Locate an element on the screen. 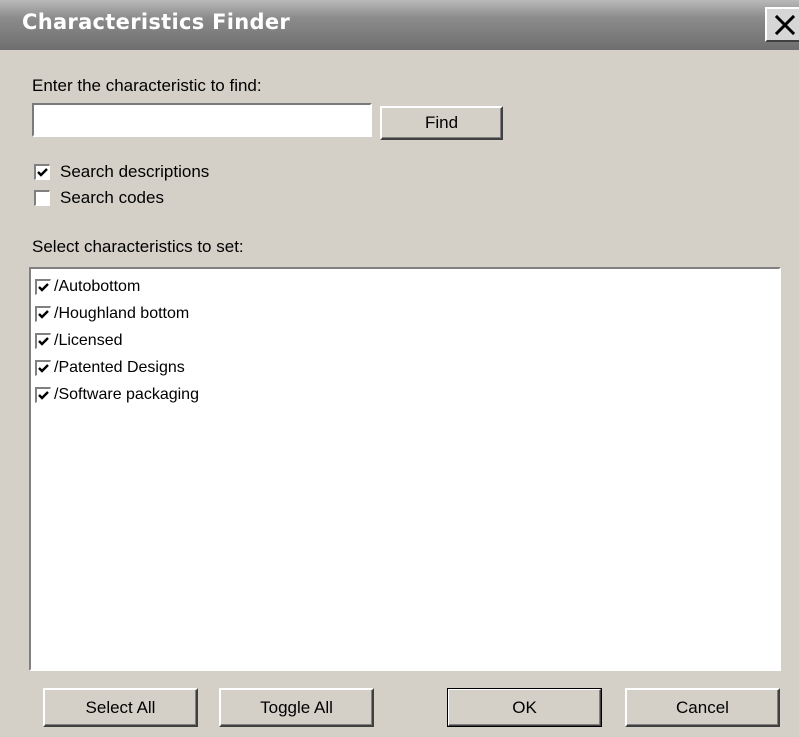 The height and width of the screenshot is (737, 799). search-codes-label: Search codes is located at coordinates (112, 197).